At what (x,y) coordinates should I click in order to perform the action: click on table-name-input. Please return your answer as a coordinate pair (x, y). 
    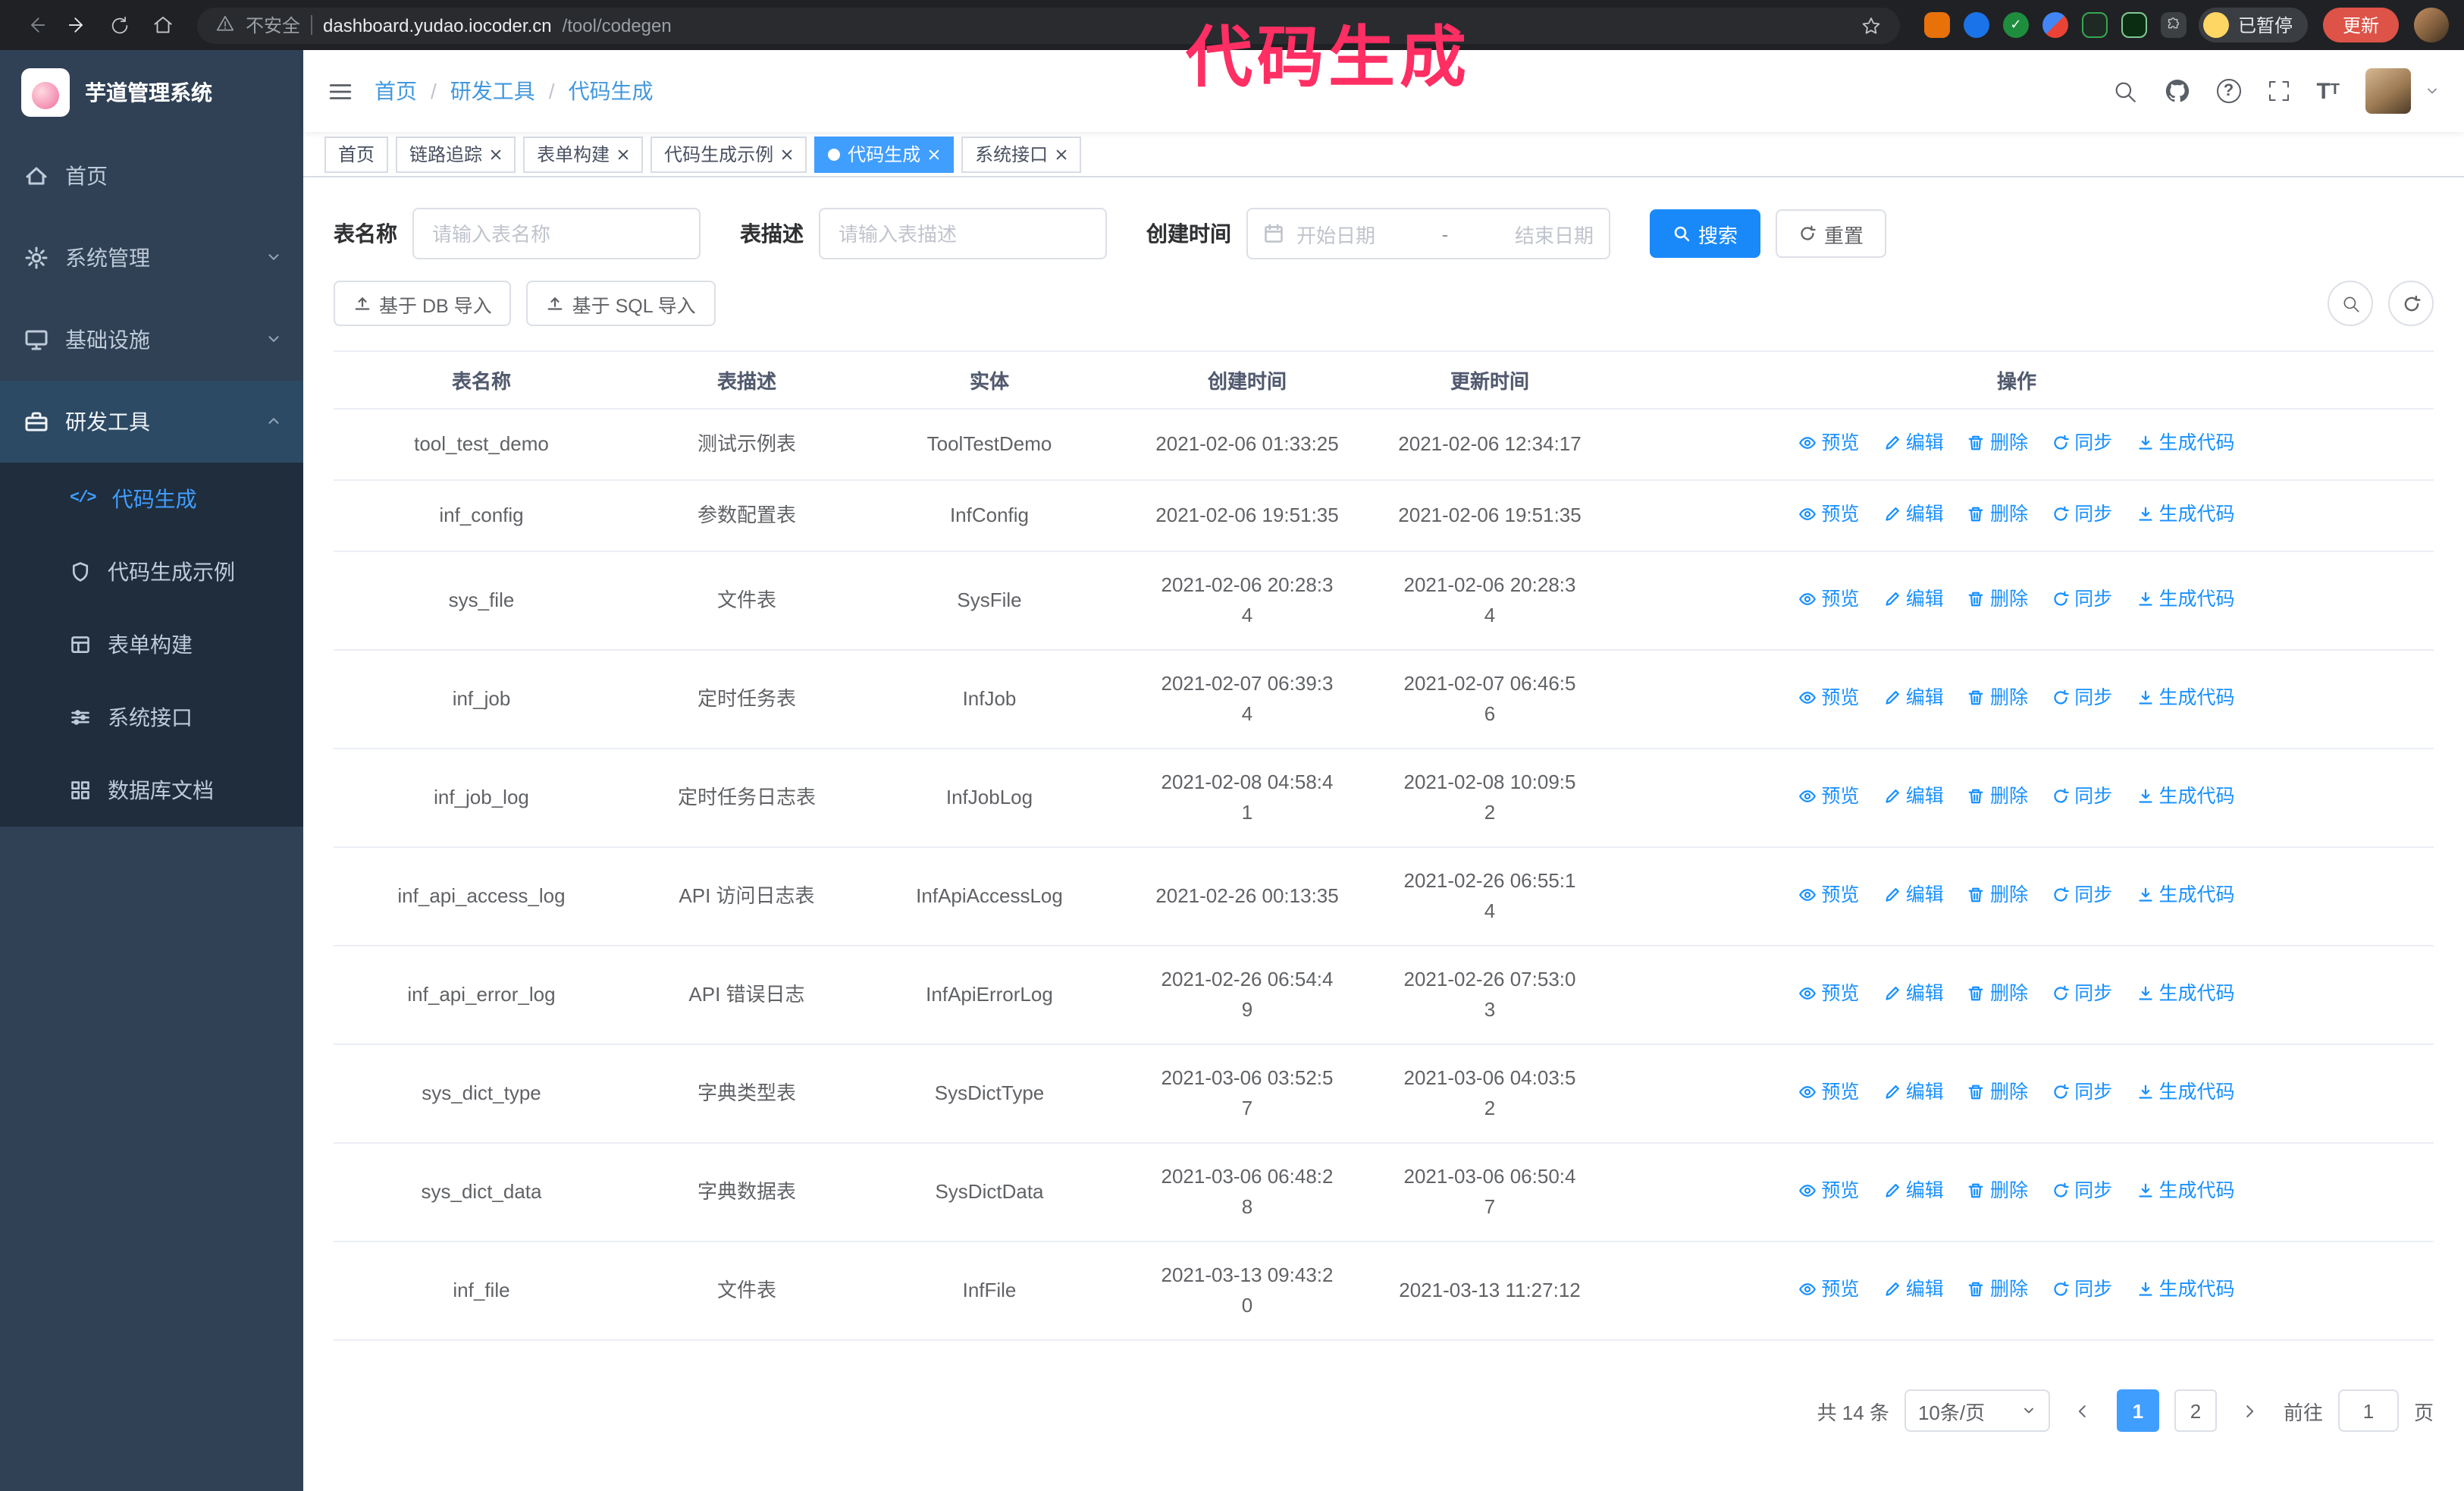
    Looking at the image, I should click on (556, 233).